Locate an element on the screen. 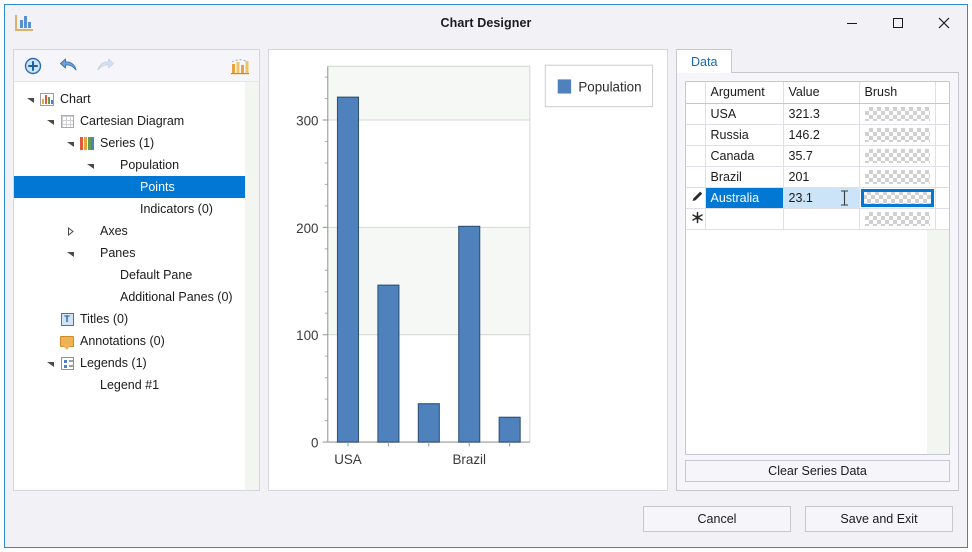 The height and width of the screenshot is (552, 972). cell-value: 23.1 is located at coordinates (821, 198).